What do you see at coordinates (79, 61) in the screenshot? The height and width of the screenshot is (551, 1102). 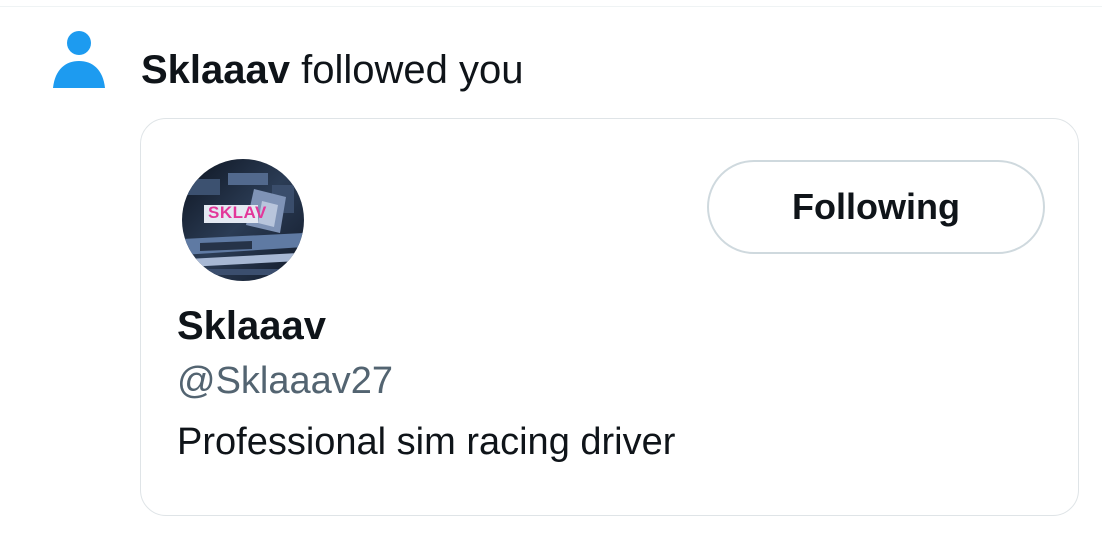 I see `person-icon` at bounding box center [79, 61].